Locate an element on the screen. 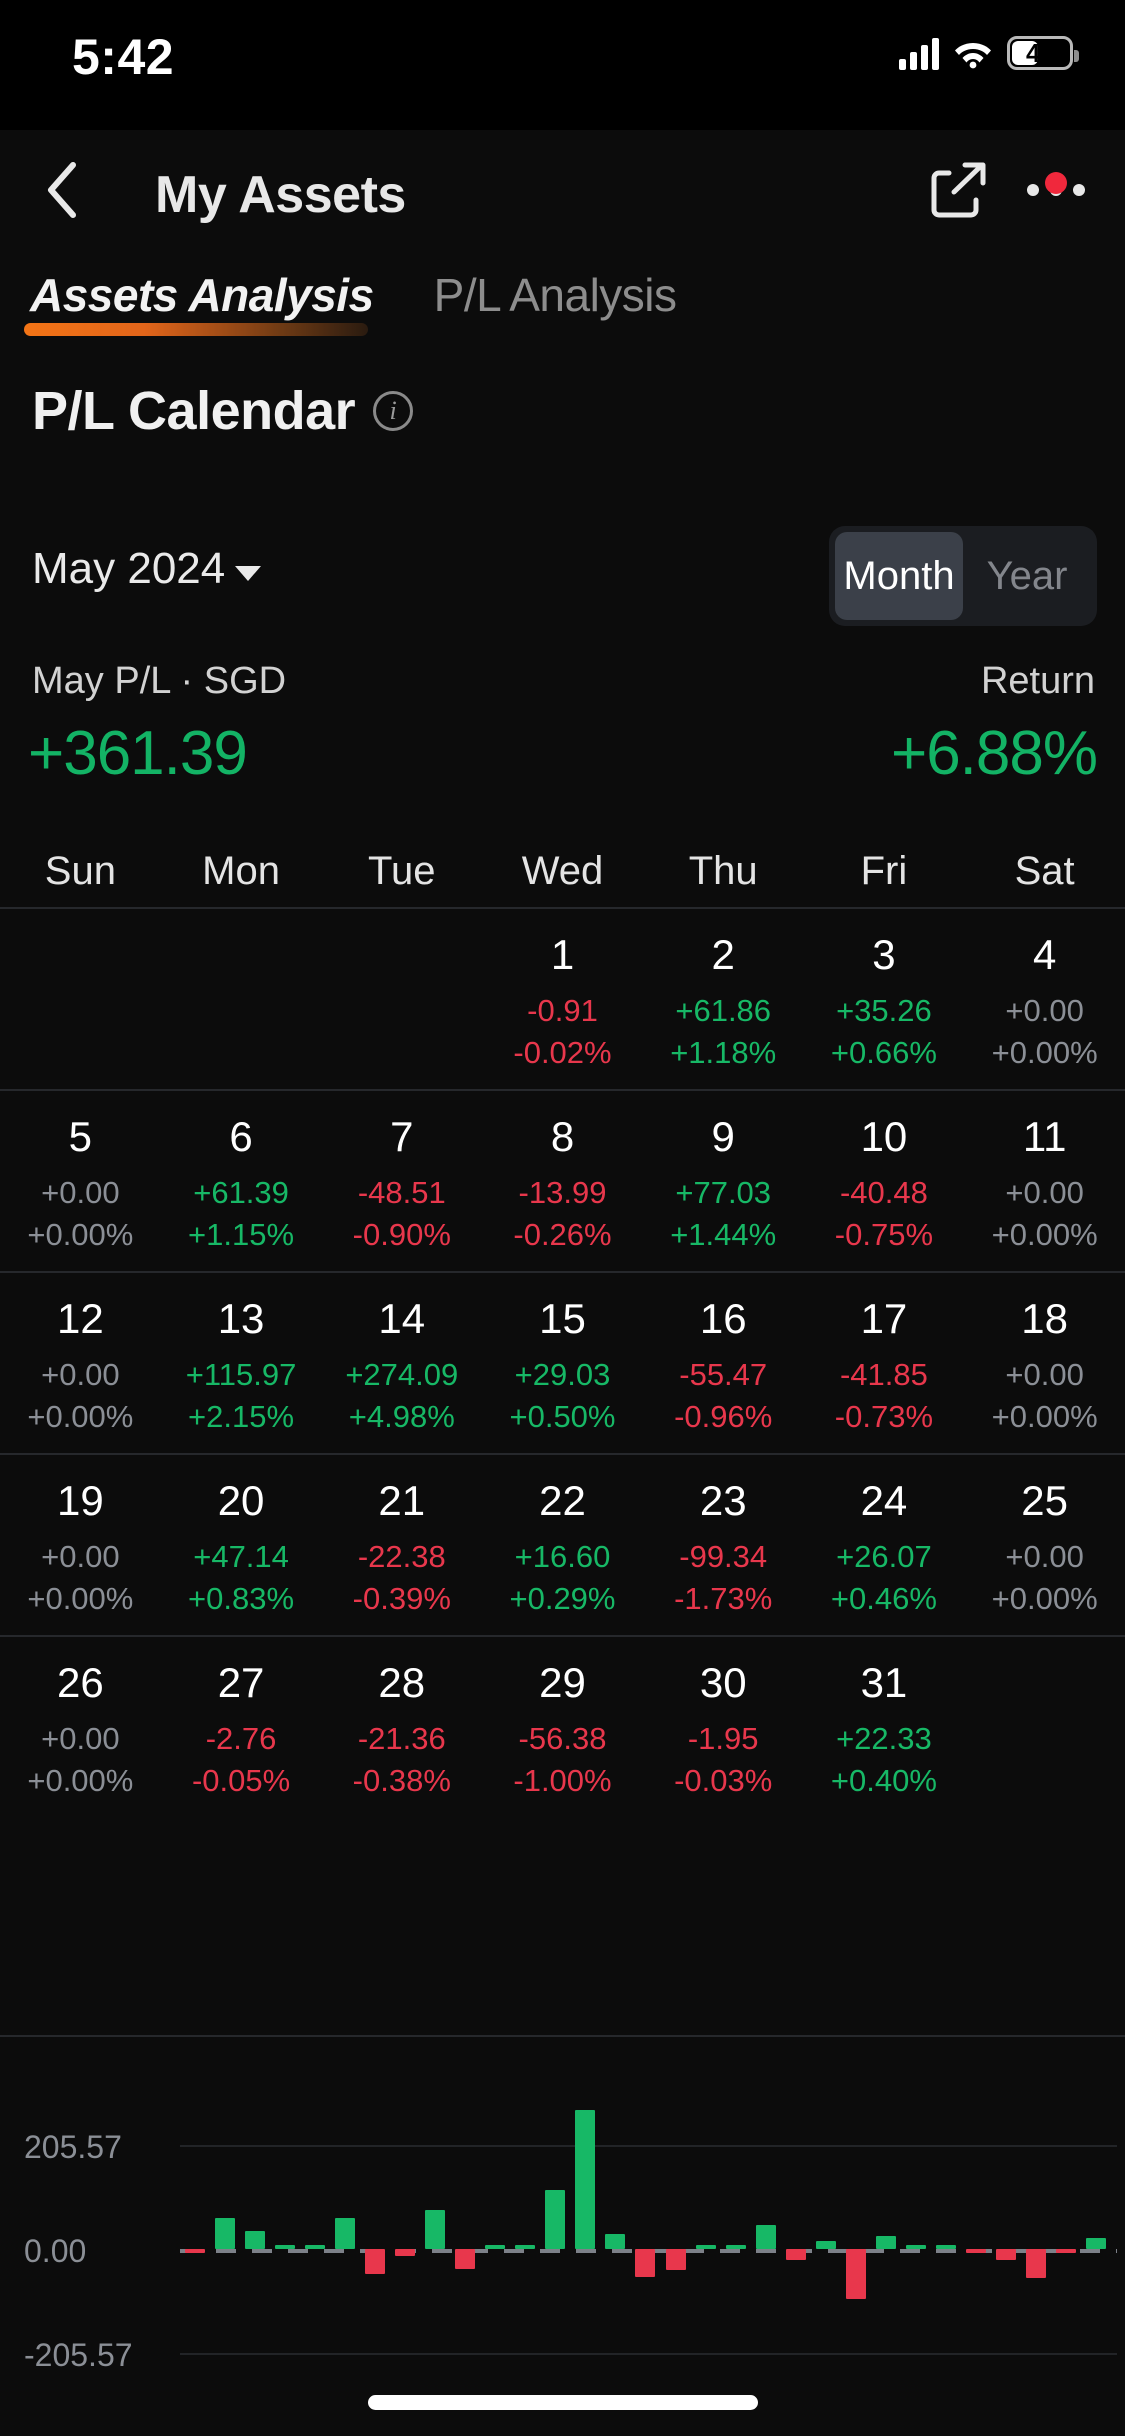 This screenshot has height=2436, width=1125. calendar-day-number: 11 is located at coordinates (1044, 1136).